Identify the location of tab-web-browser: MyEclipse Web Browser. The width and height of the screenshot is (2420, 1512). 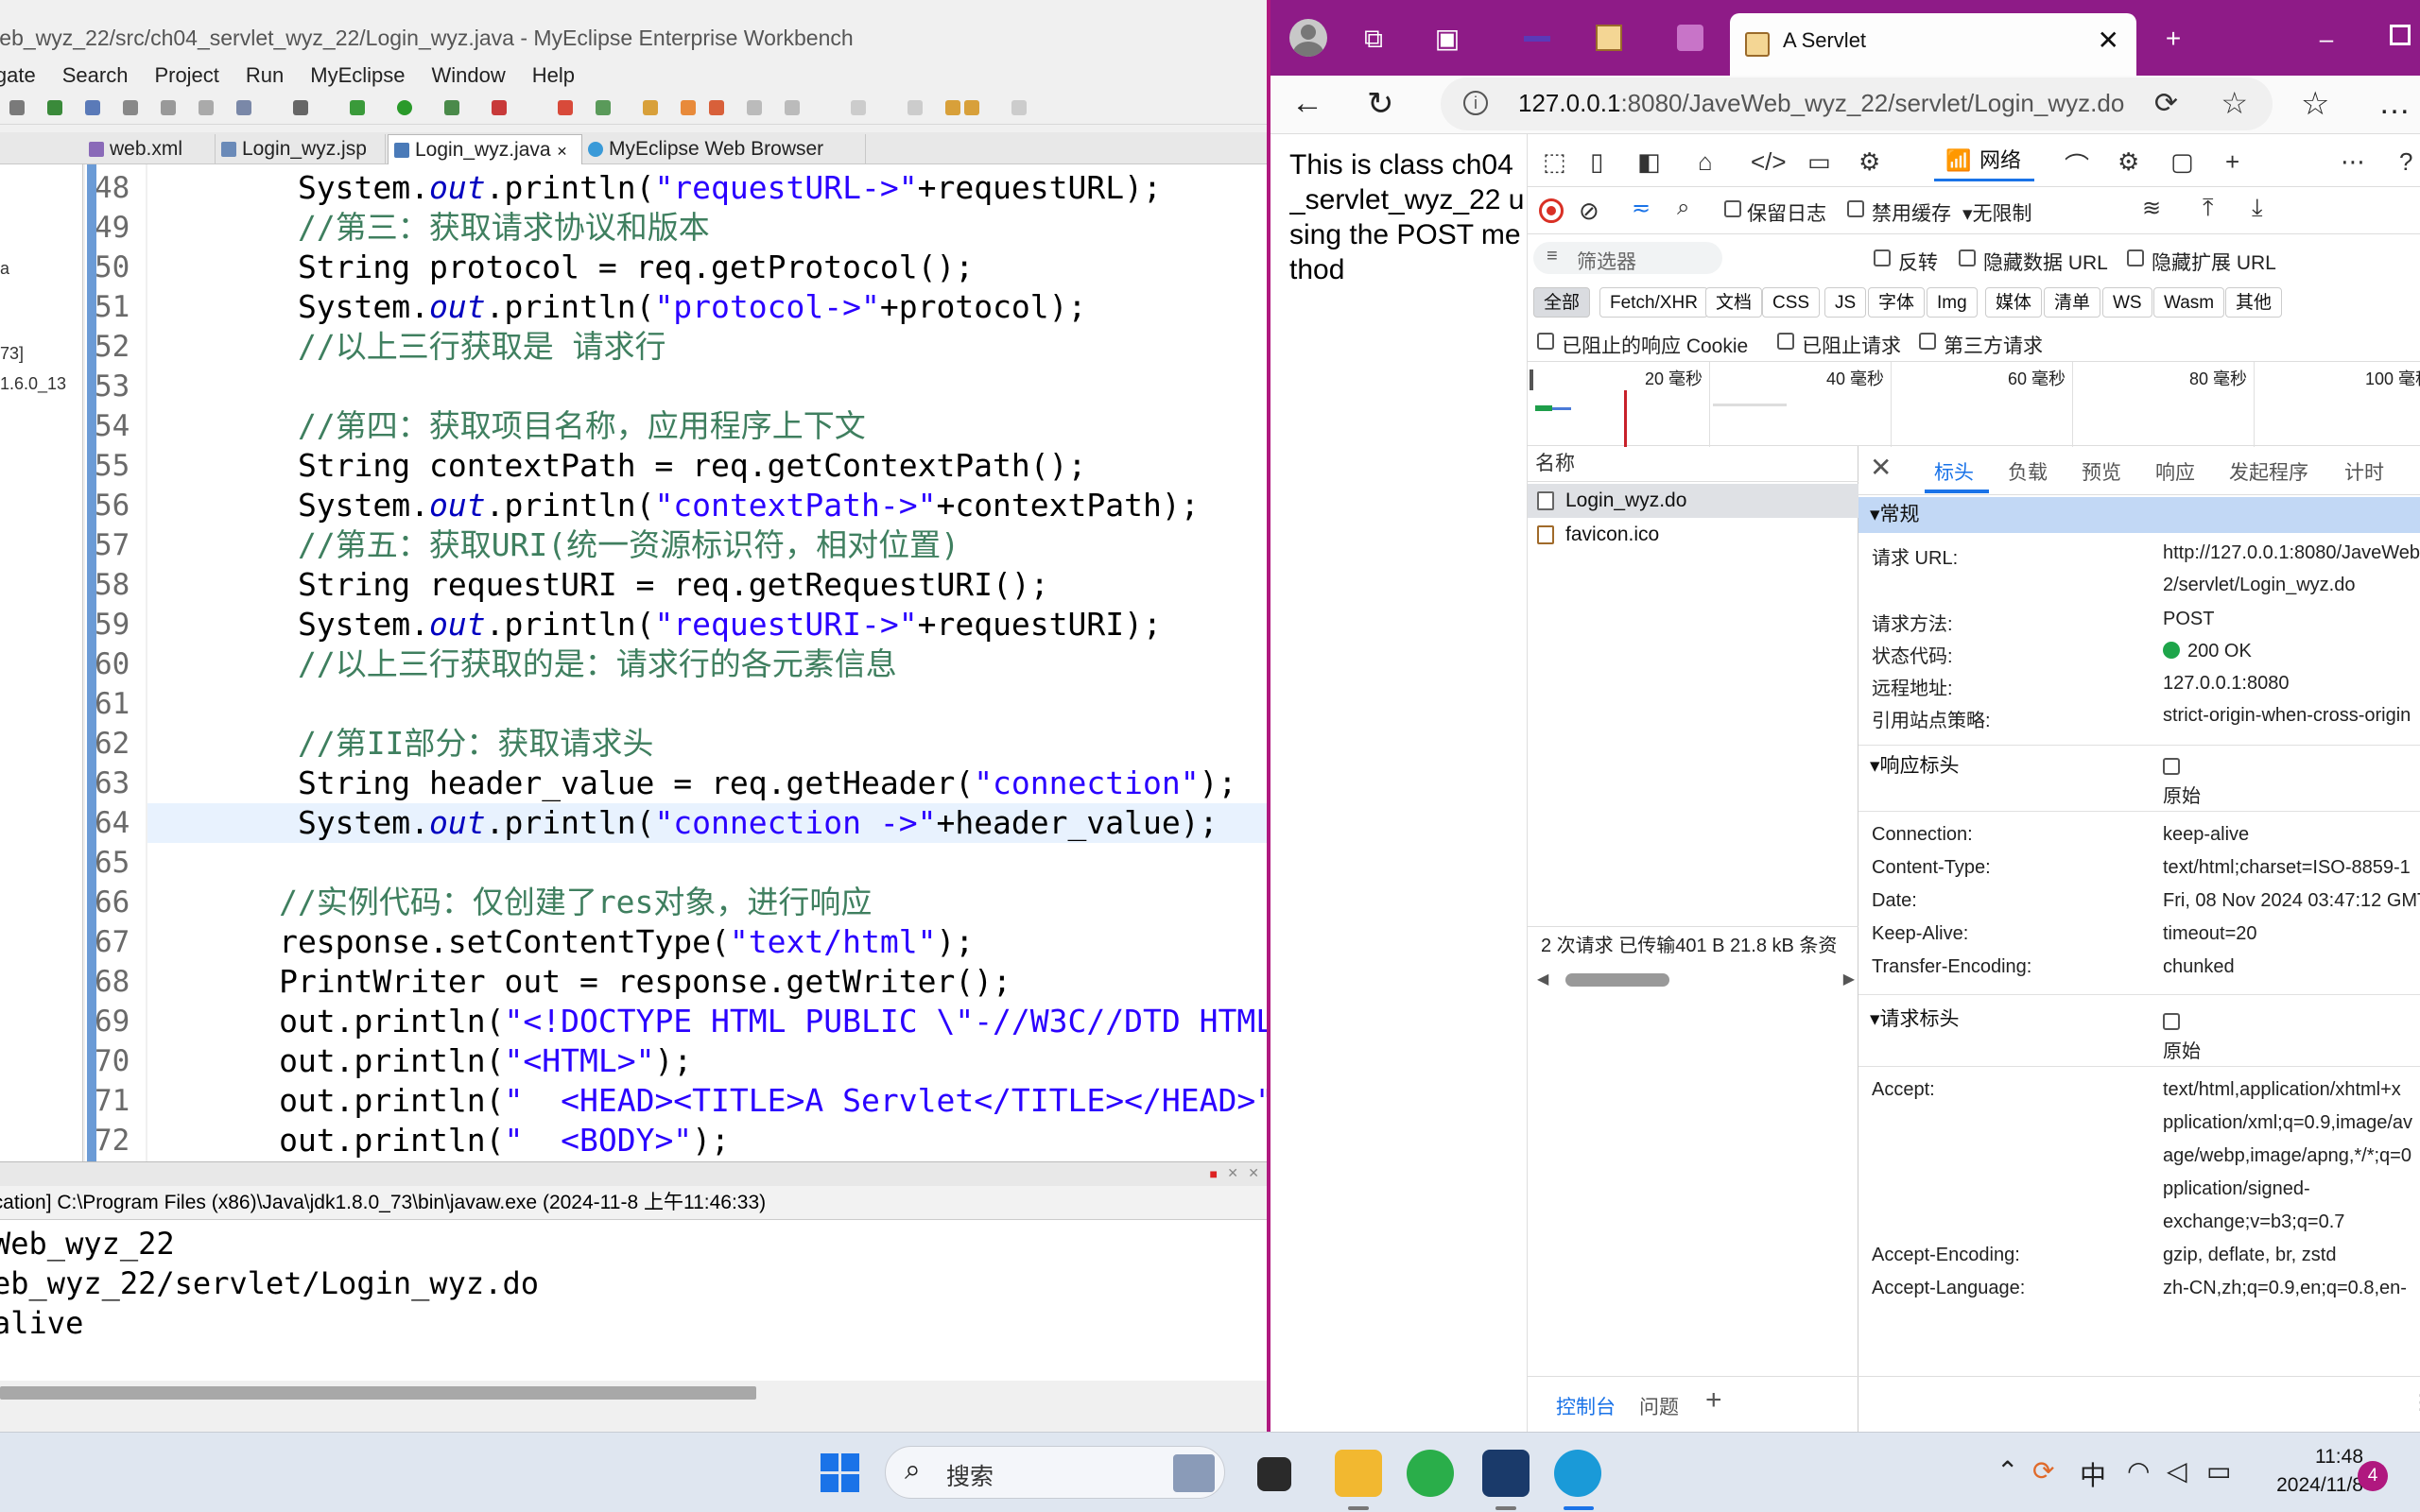
(724, 149).